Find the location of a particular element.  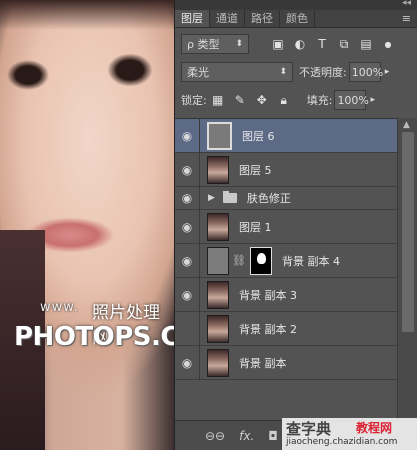

blend-mode-value: 柔光 is located at coordinates (198, 72).